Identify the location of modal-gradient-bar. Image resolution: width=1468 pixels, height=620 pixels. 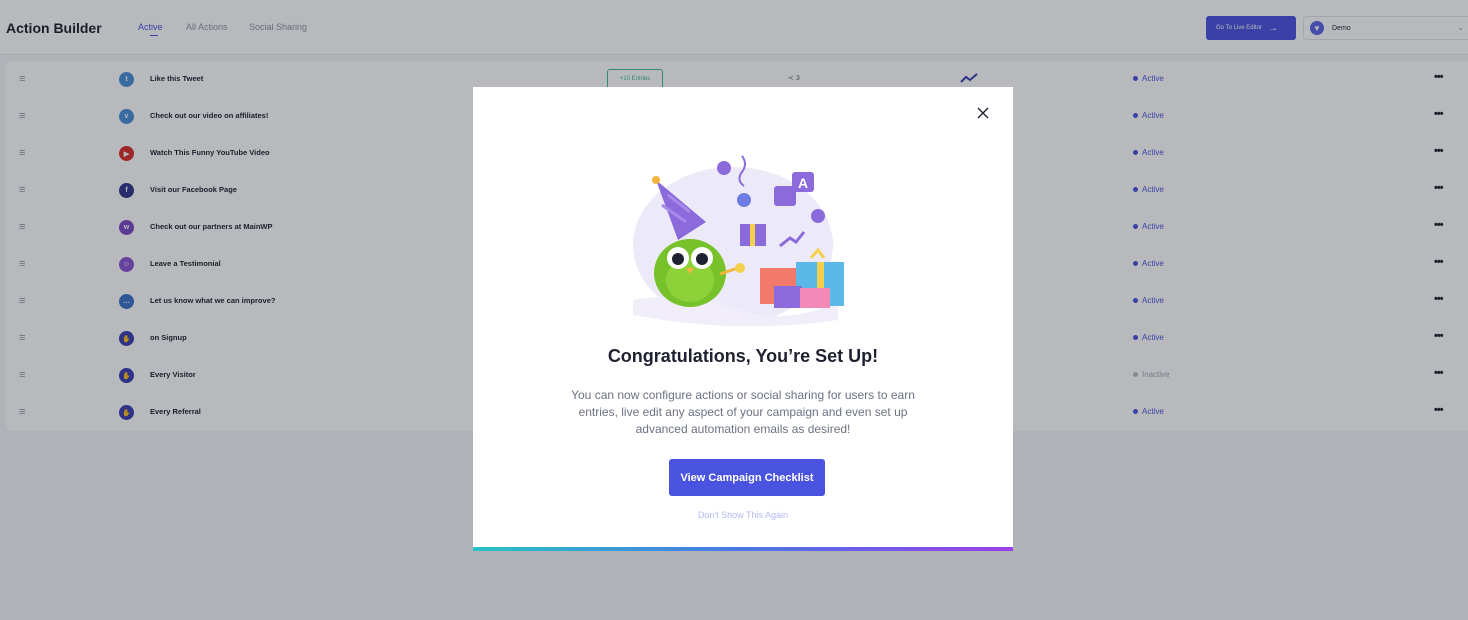
(743, 549).